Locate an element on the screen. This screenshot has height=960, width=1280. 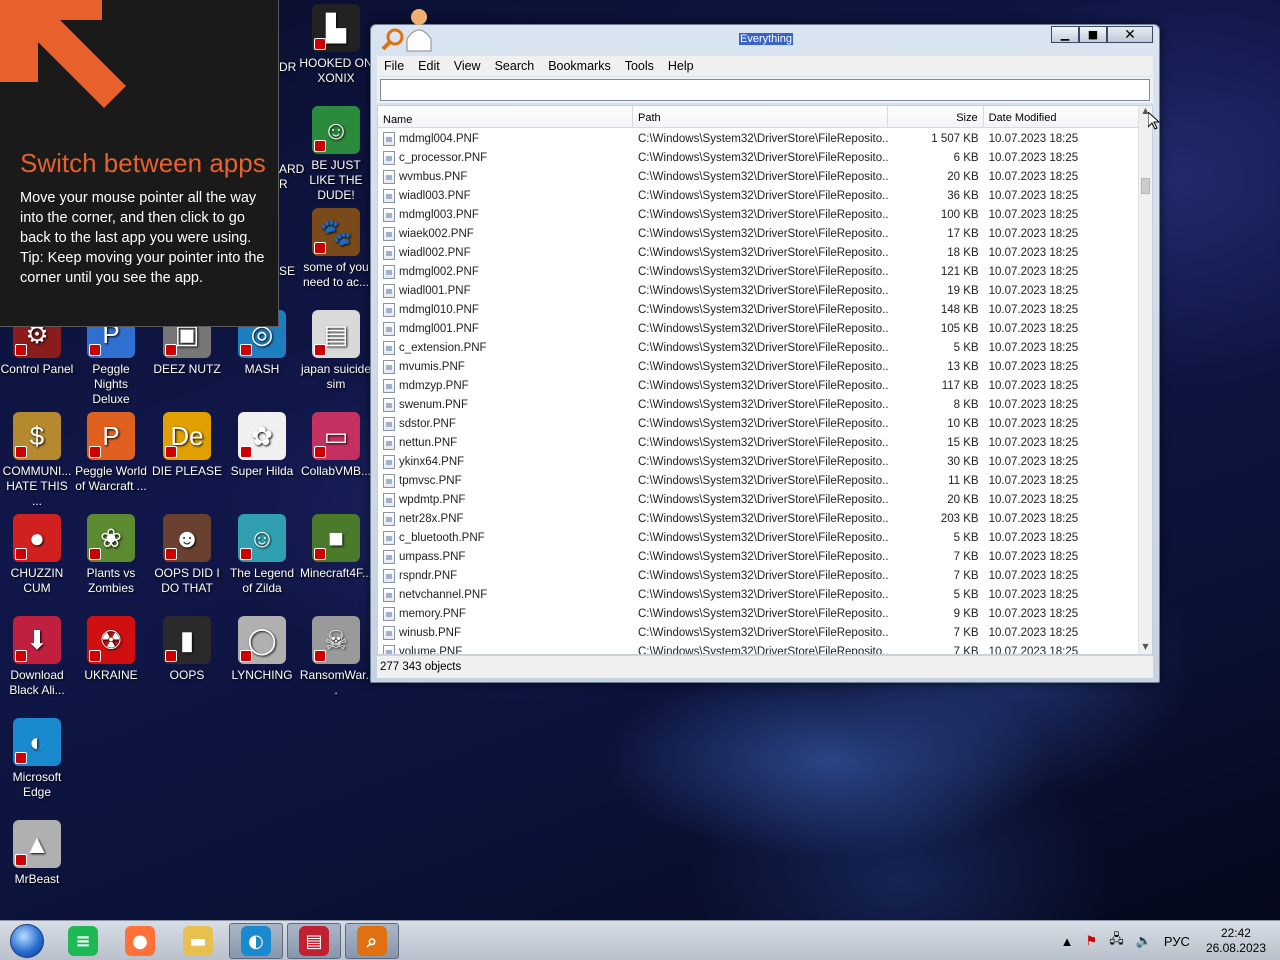
file-icon is located at coordinates (389, 575).